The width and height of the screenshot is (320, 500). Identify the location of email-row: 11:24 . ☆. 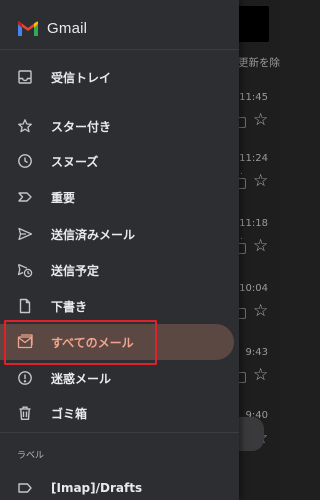
(258, 173).